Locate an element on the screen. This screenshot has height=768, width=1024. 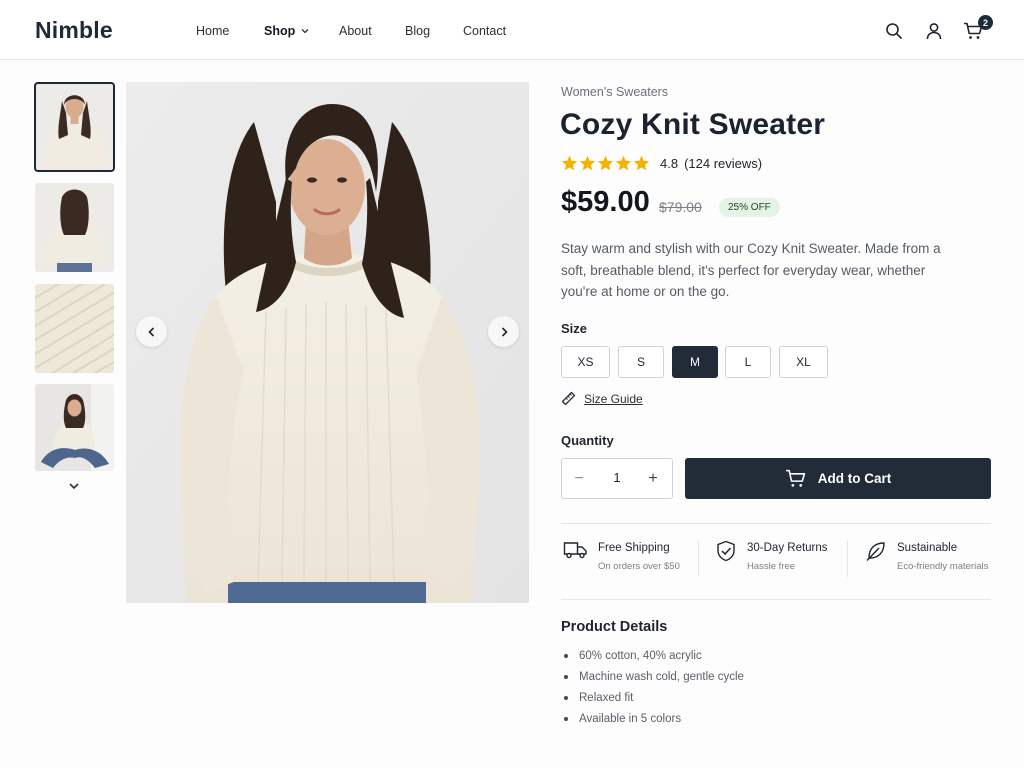
decrease-quantity-button: − is located at coordinates (579, 478).